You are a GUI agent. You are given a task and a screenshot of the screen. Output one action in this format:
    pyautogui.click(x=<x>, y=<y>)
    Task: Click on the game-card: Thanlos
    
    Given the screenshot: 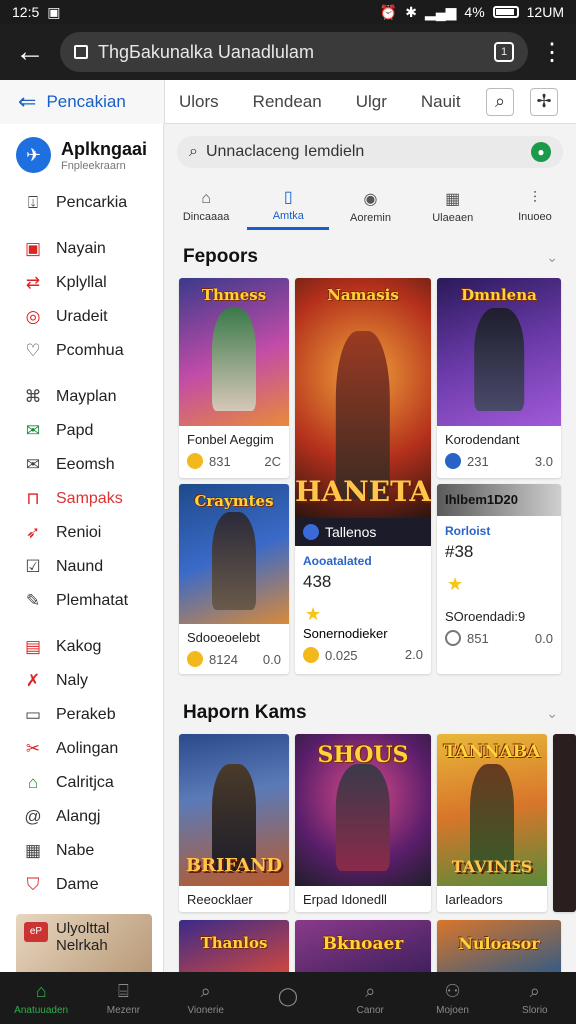 What is the action you would take?
    pyautogui.click(x=234, y=946)
    